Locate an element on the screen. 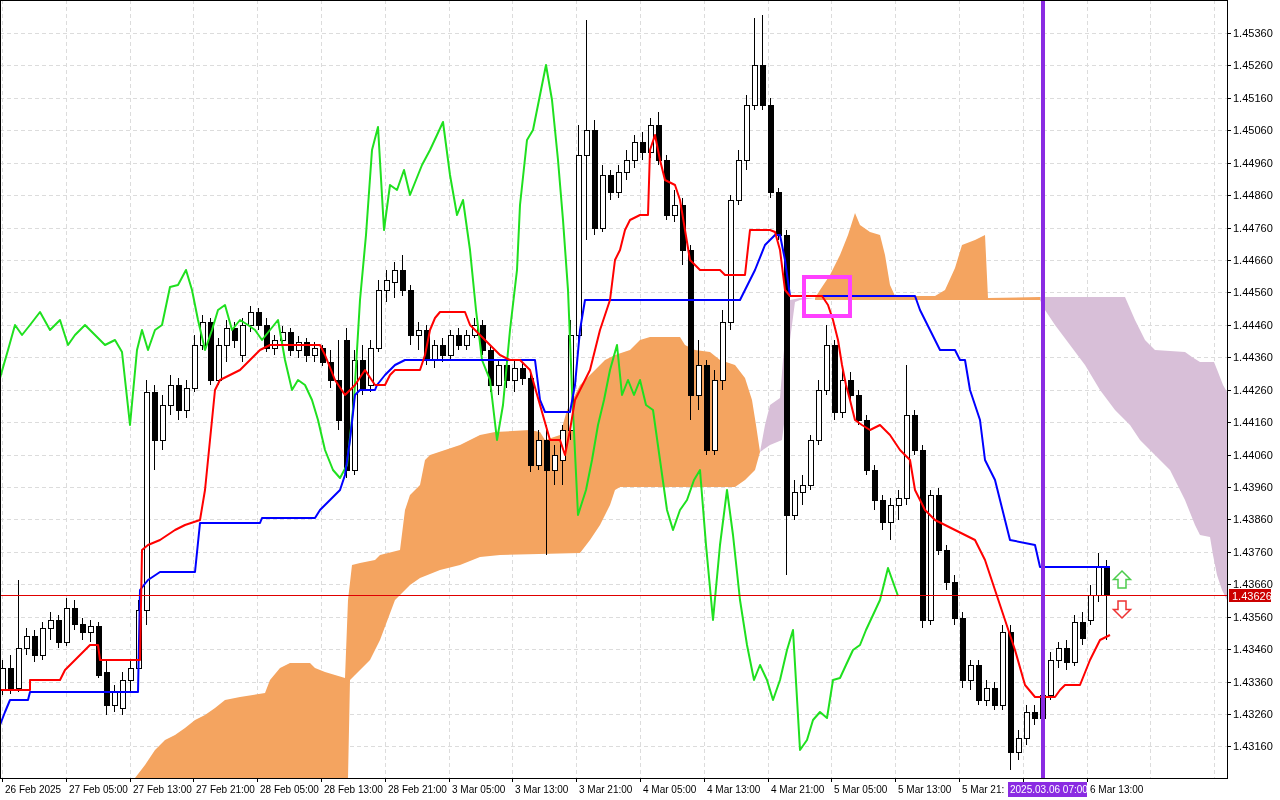 The image size is (1280, 800). price-axis-label: 1.43660 is located at coordinates (1253, 584).